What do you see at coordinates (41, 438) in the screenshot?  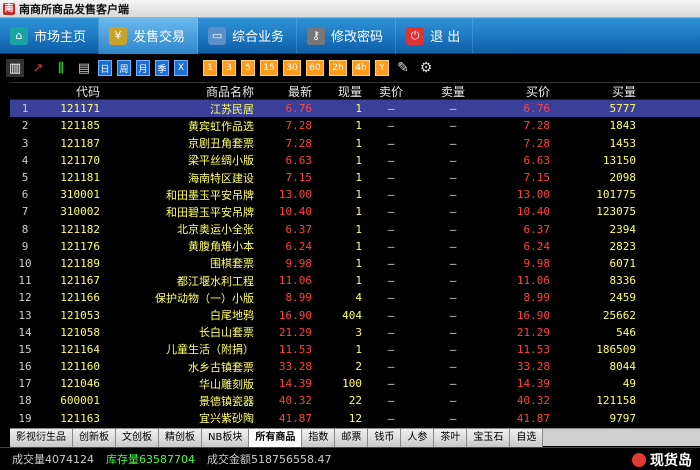 I see `tab-0: 影视衍生品` at bounding box center [41, 438].